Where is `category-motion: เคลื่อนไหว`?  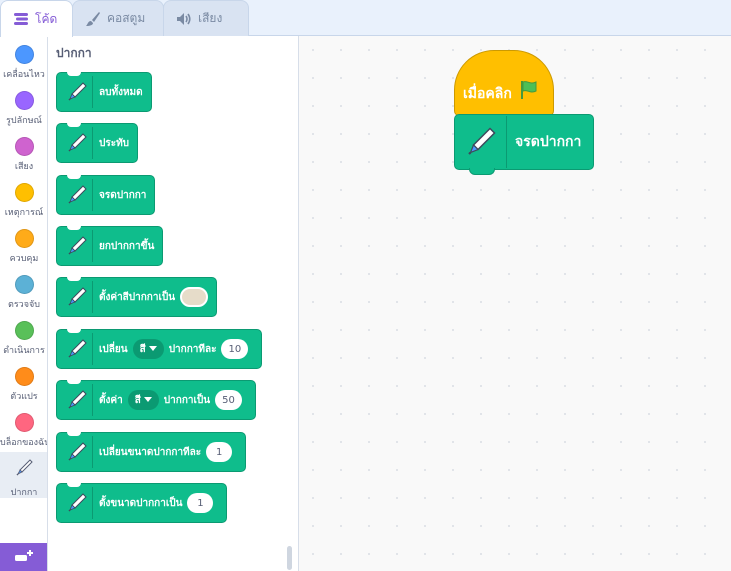
category-motion: เคลื่อนไหว is located at coordinates (23, 63).